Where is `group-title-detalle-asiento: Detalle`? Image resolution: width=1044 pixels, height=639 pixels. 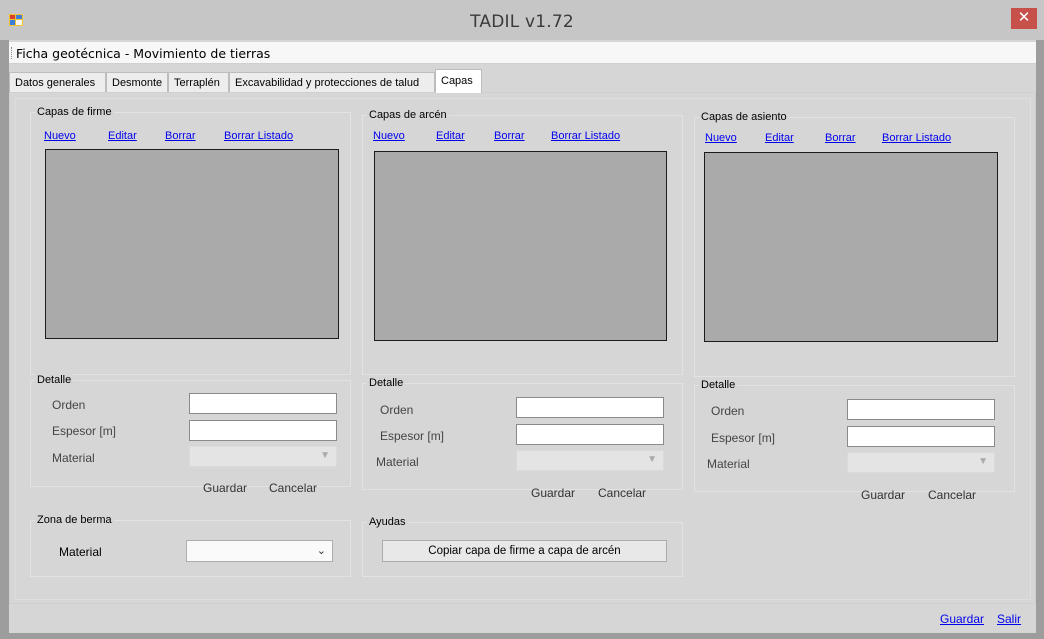 group-title-detalle-asiento: Detalle is located at coordinates (718, 385).